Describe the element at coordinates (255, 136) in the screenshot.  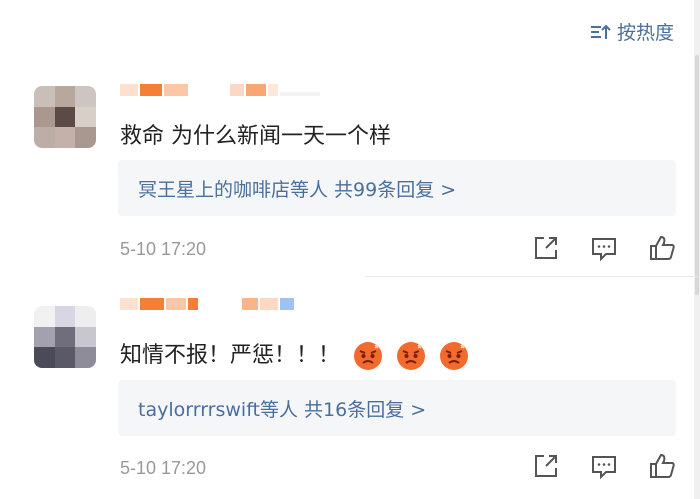
I see `comment-text: 救命 为什么新闻一天一个样` at that location.